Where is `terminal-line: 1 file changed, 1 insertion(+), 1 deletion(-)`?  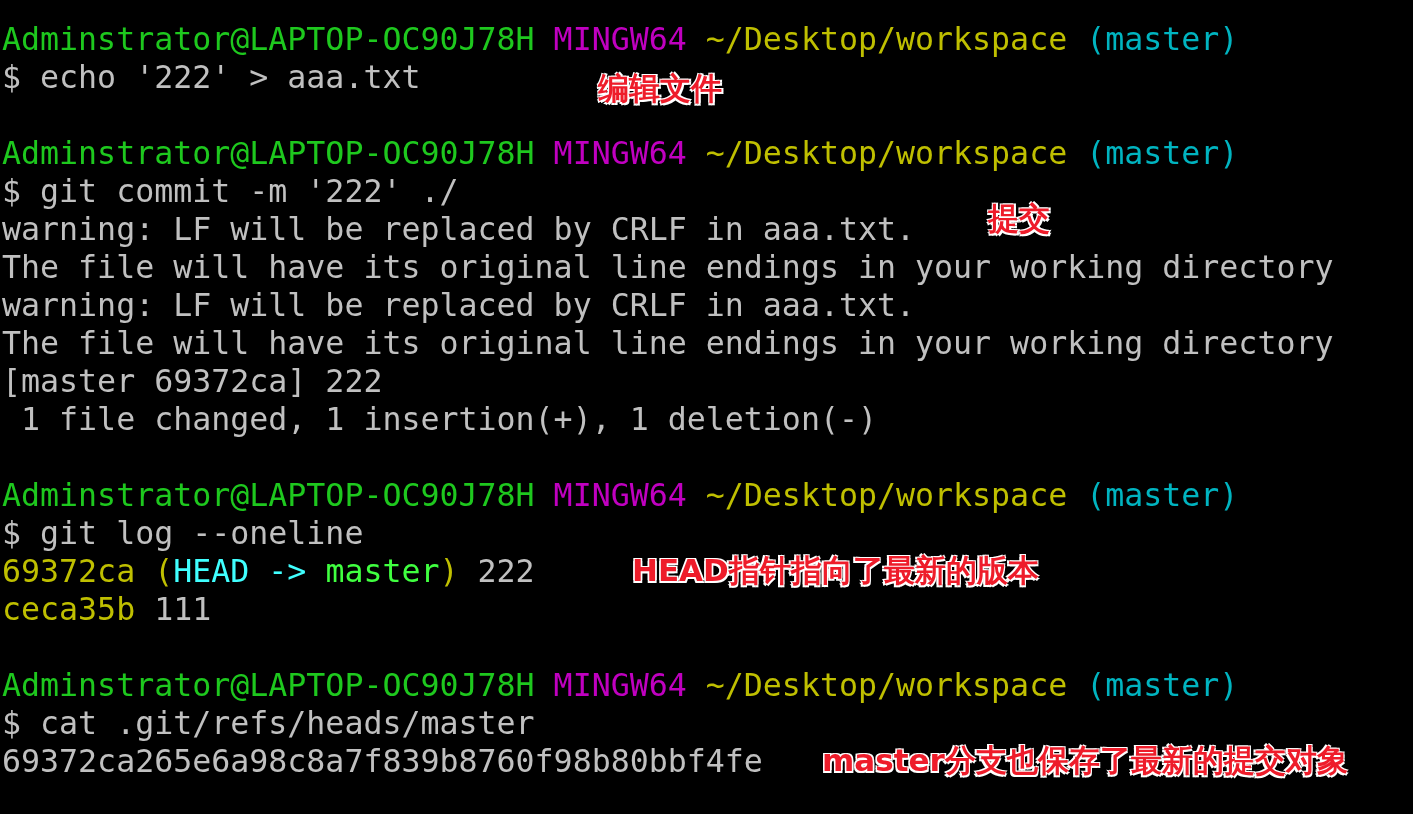 terminal-line: 1 file changed, 1 insertion(+), 1 deletion(-) is located at coordinates (448, 419).